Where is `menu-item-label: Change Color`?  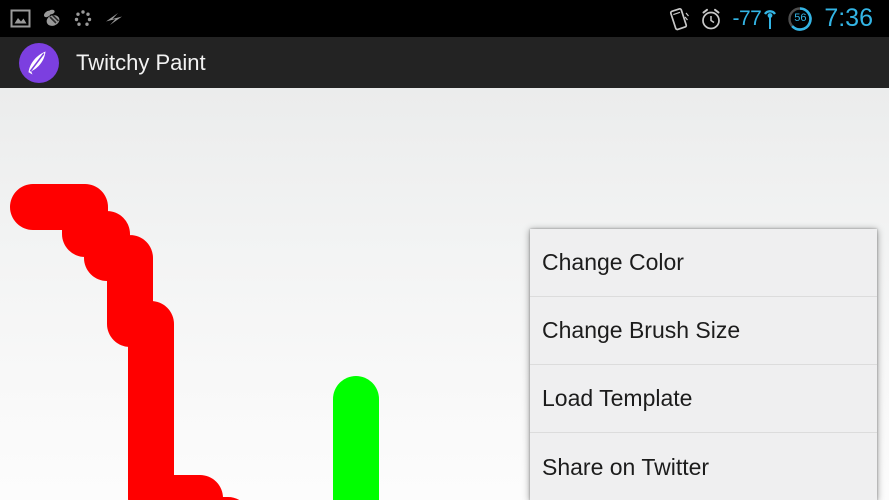 menu-item-label: Change Color is located at coordinates (613, 262).